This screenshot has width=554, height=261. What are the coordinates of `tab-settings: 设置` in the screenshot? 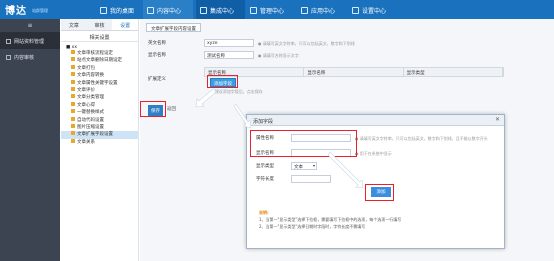 It's located at (125, 24).